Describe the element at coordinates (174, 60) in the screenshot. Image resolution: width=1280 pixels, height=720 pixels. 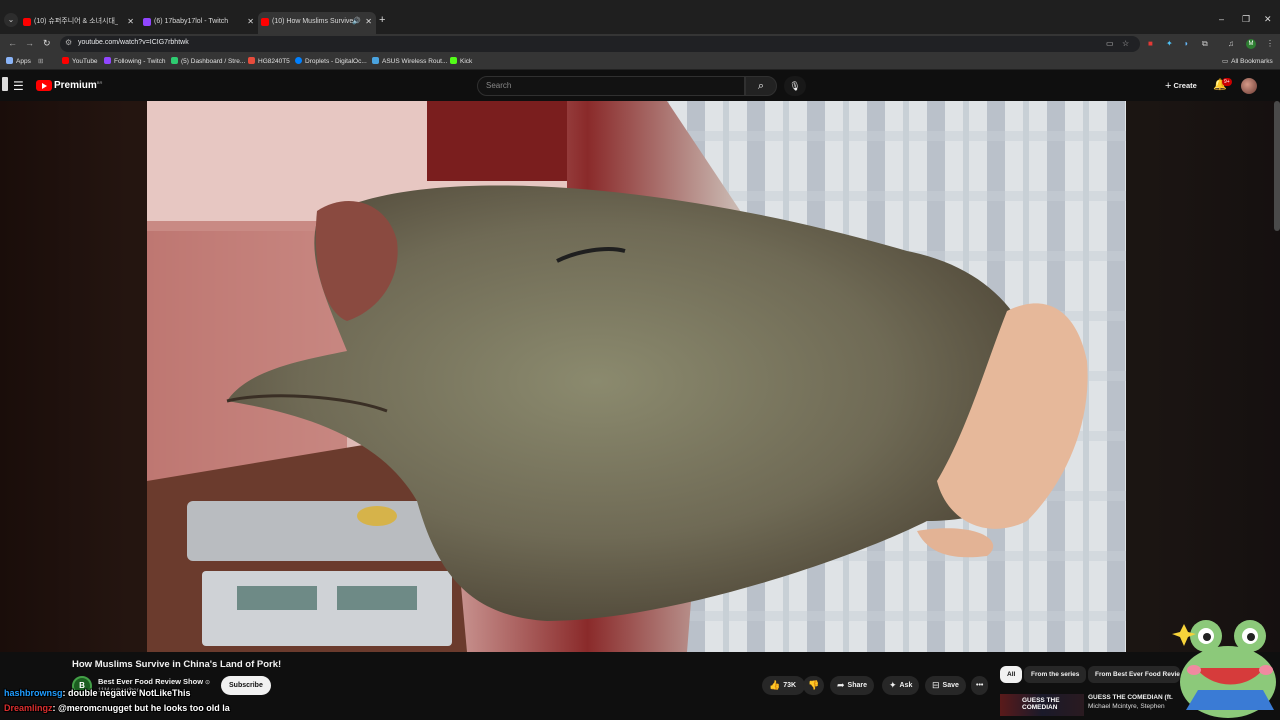
I see `dashboard-icon` at that location.